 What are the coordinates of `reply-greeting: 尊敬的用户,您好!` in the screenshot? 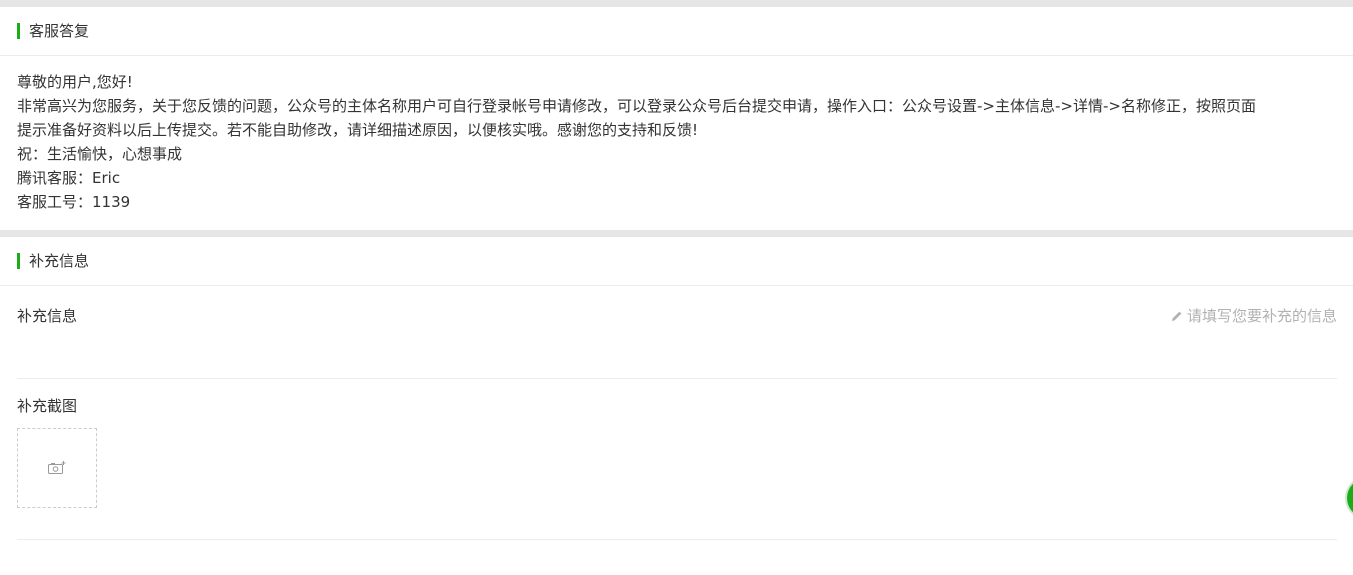 It's located at (75, 82).